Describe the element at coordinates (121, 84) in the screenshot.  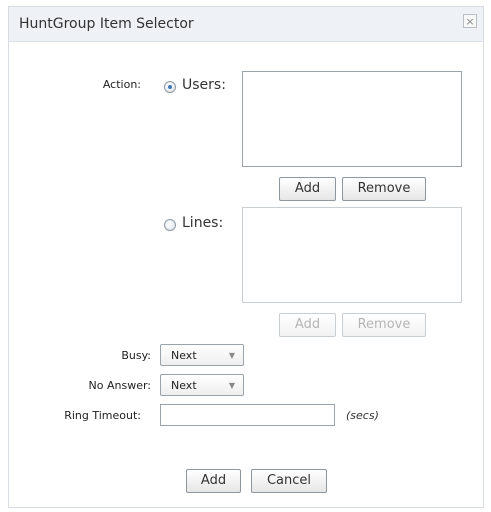
I see `action-label: Action:` at that location.